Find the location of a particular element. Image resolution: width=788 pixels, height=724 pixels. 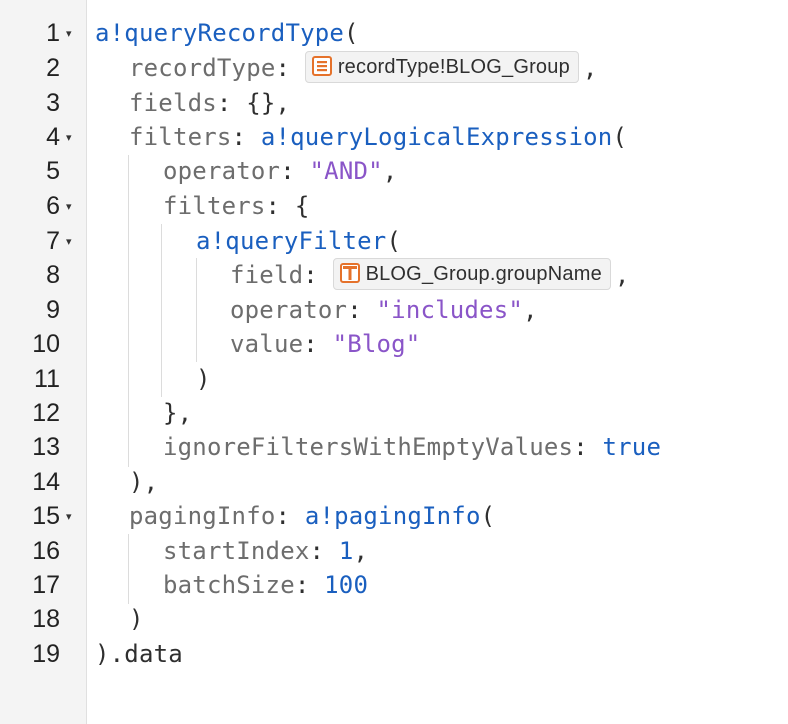

brace: }, is located at coordinates (178, 413).